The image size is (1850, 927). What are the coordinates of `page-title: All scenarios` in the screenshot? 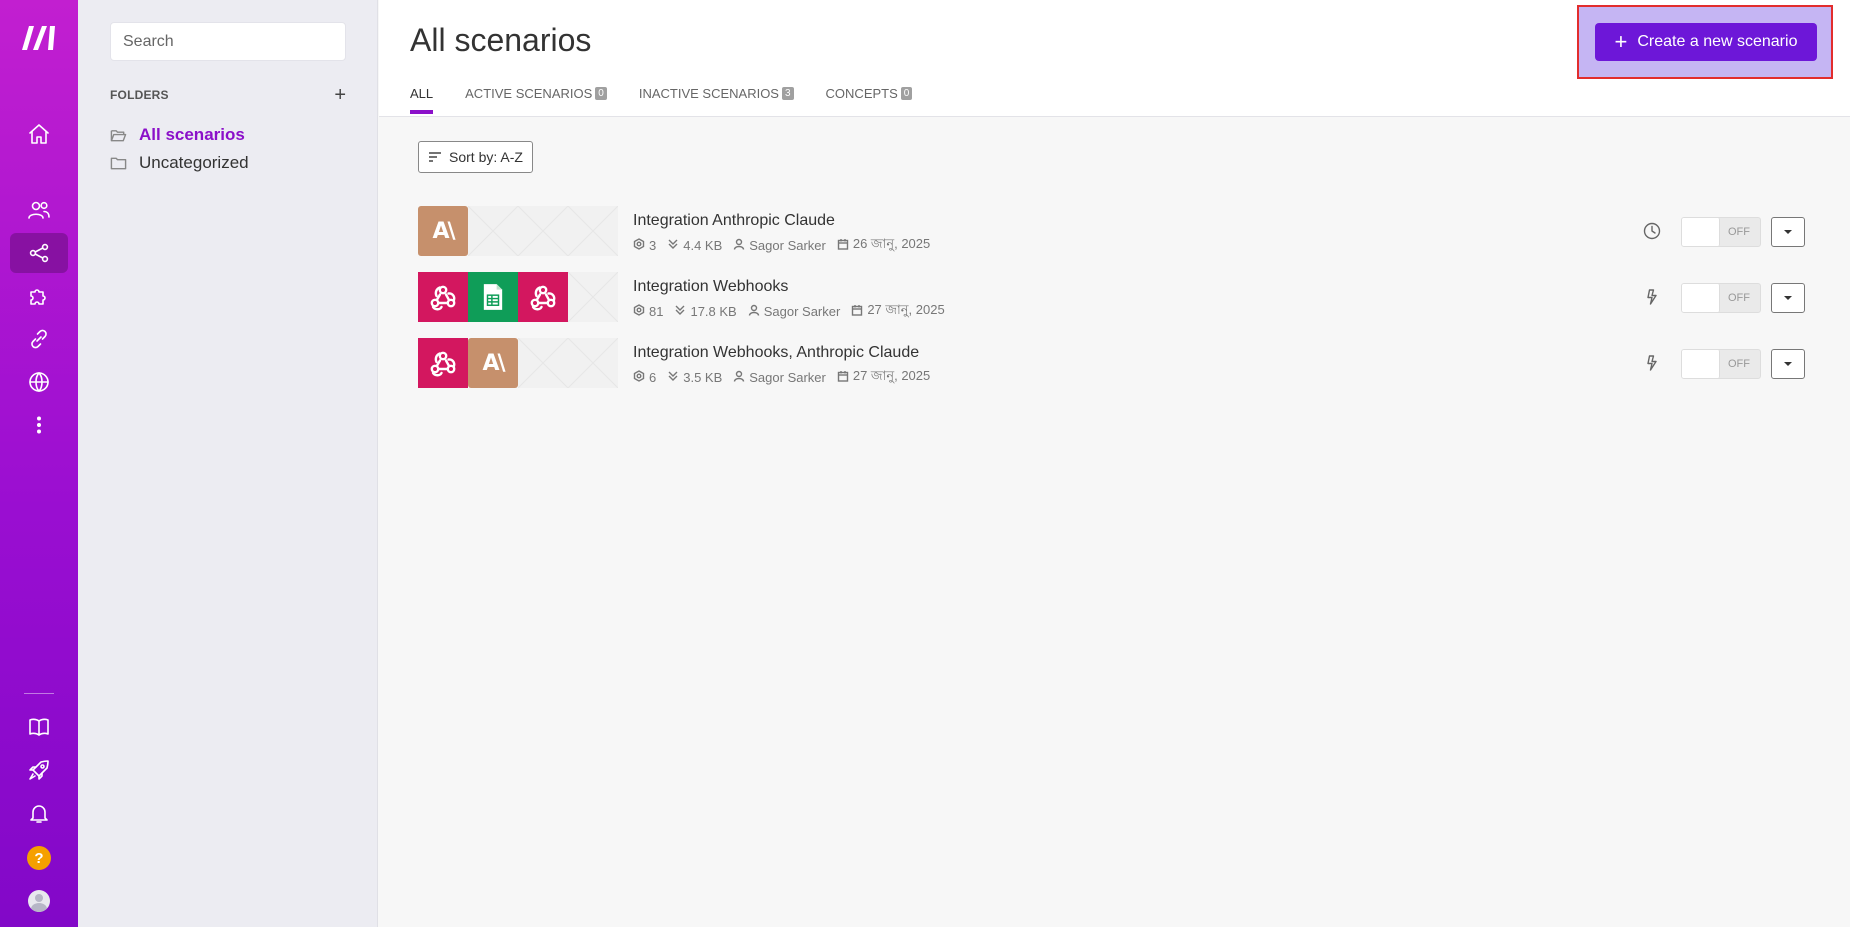 It's located at (501, 40).